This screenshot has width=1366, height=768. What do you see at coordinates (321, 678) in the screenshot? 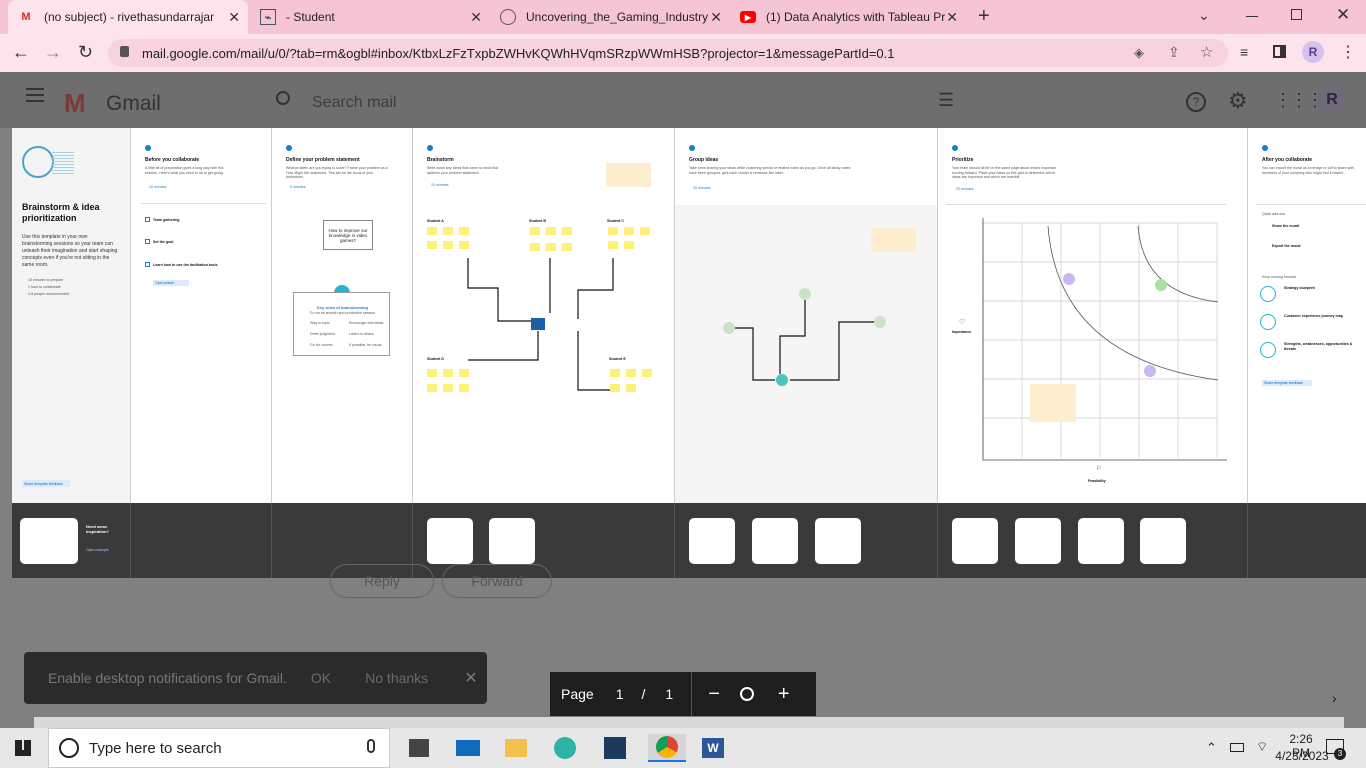
I see `toast-ok-button: OK` at bounding box center [321, 678].